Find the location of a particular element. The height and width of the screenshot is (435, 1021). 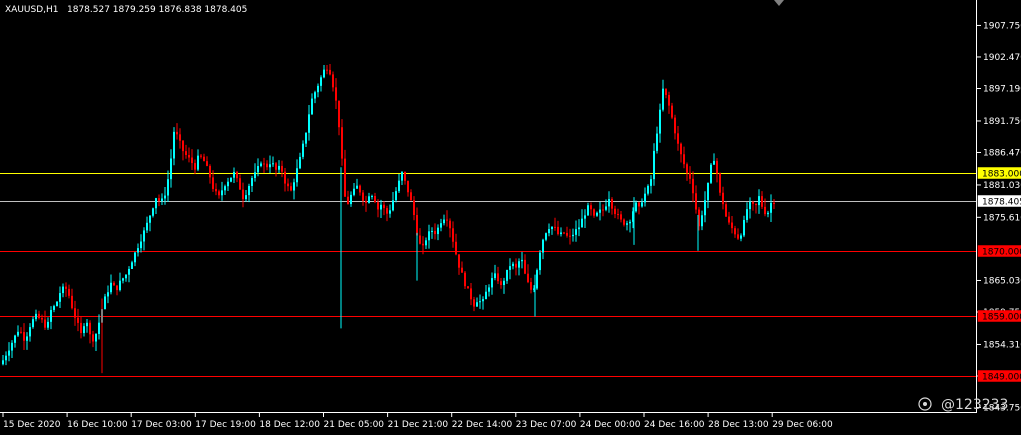

time-tick-label: 15 Dec 2020 is located at coordinates (32, 425).